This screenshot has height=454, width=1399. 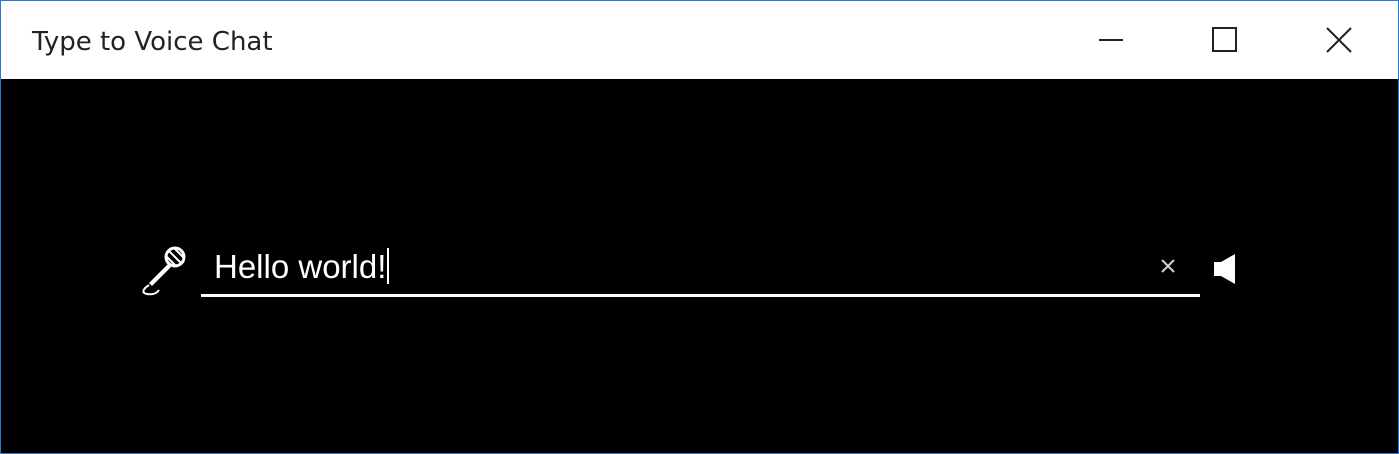 I want to click on close-button, so click(x=1339, y=40).